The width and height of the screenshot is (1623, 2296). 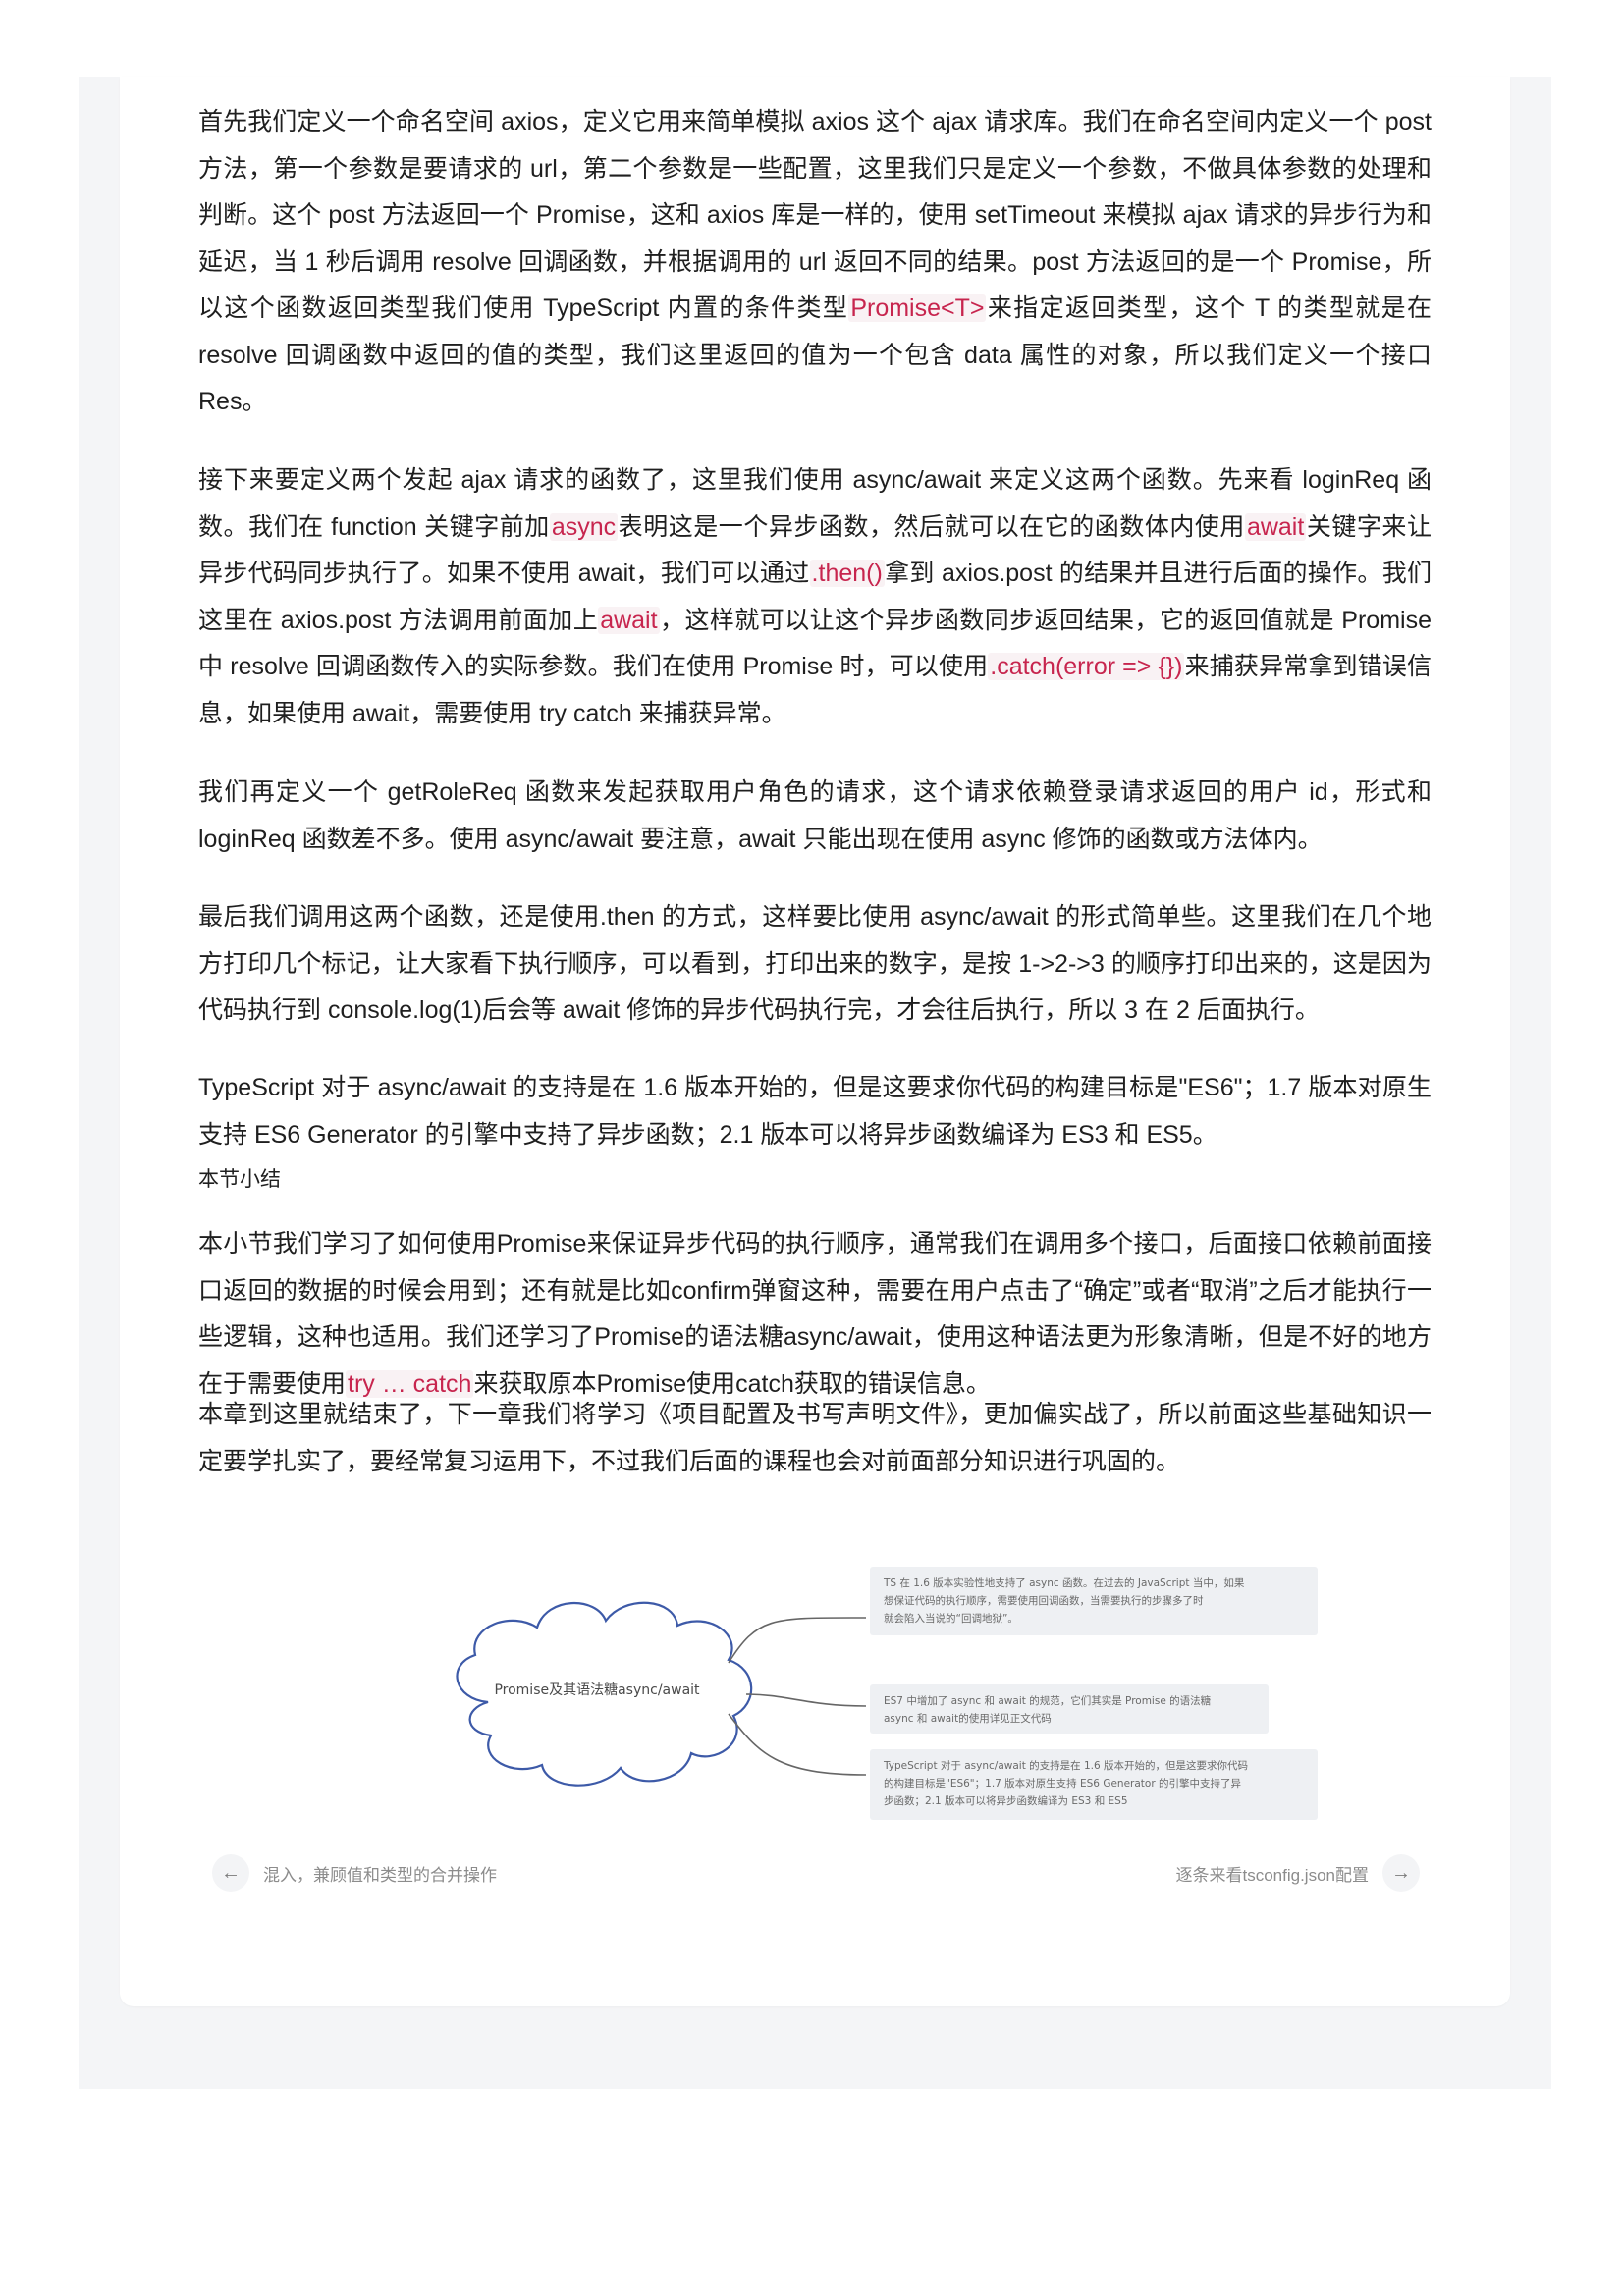 What do you see at coordinates (380, 1874) in the screenshot?
I see `prev-chapter-label: 混入，兼顾值和类型的合并操作` at bounding box center [380, 1874].